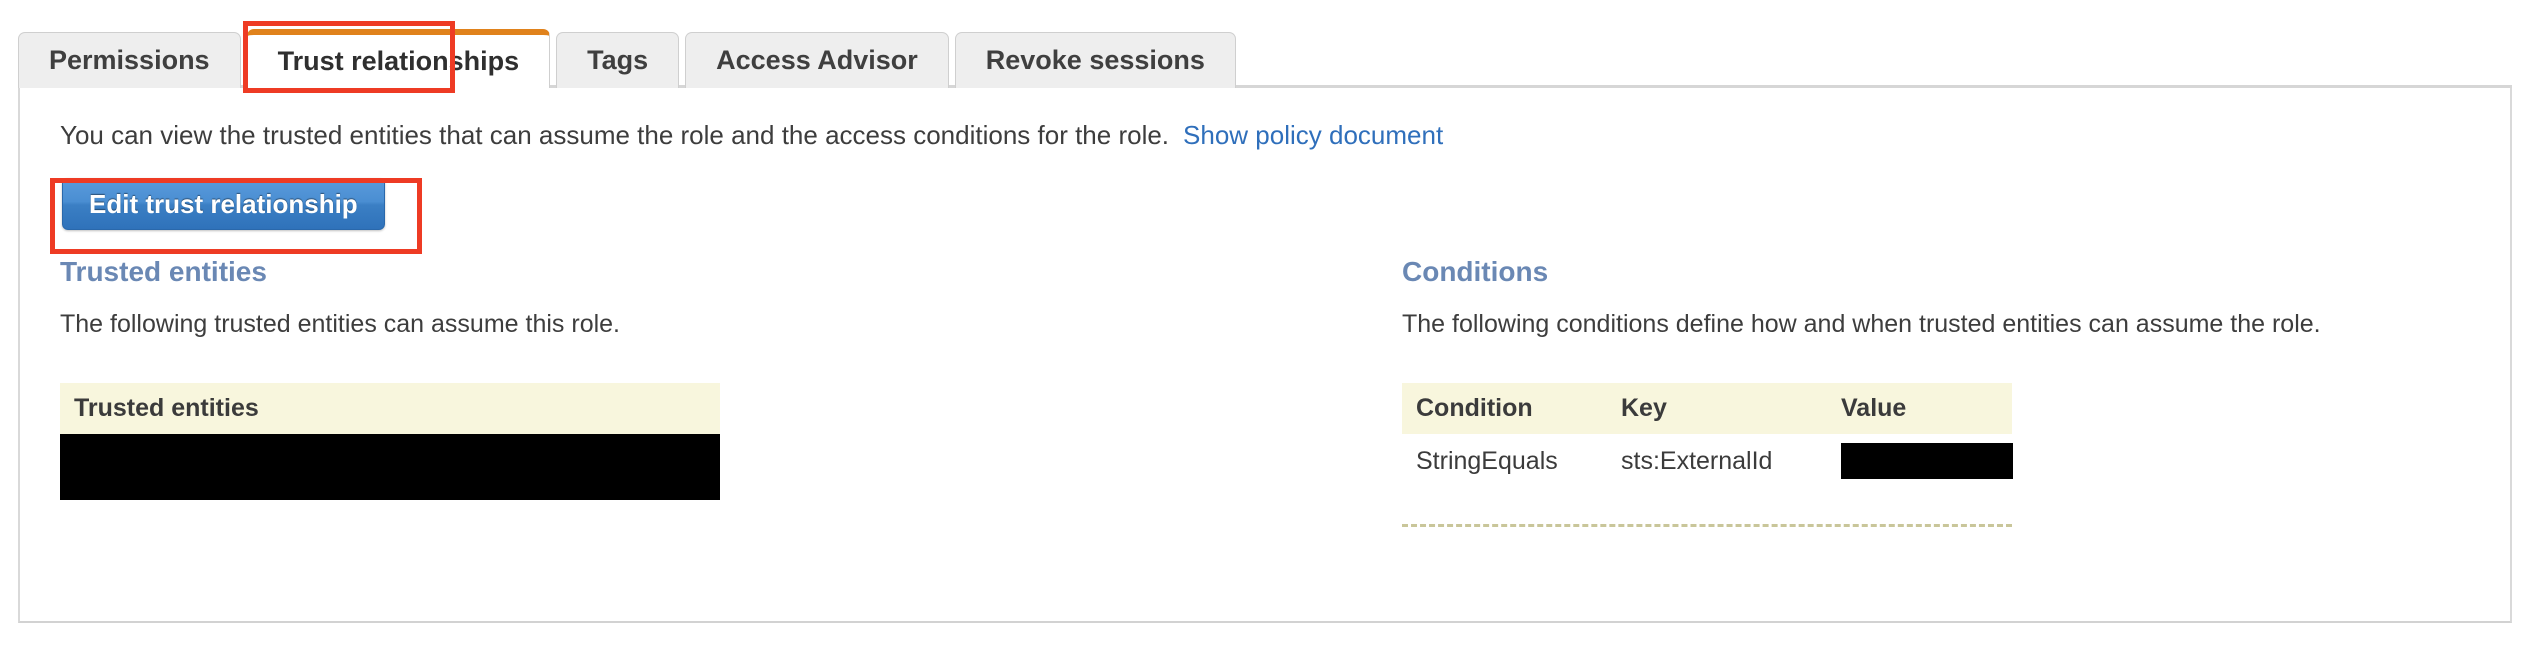  I want to click on tab-revoke-sessions: Revoke sessions, so click(1095, 60).